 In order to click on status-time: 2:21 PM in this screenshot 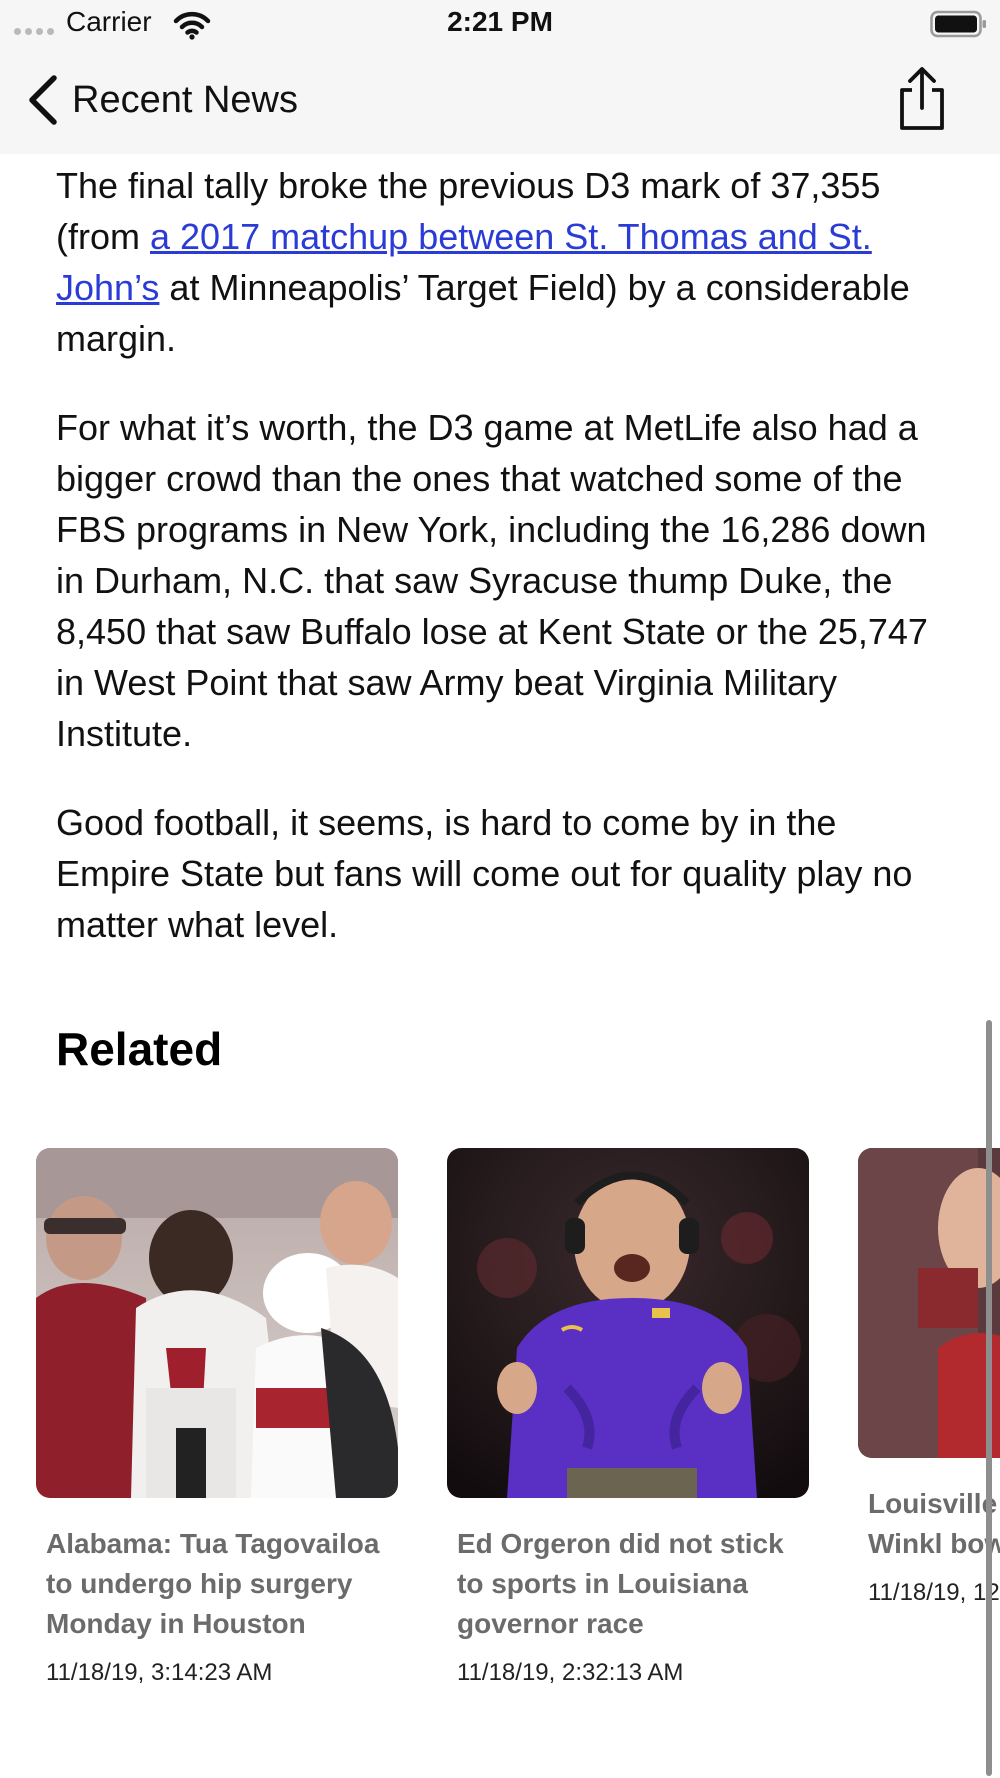, I will do `click(500, 21)`.